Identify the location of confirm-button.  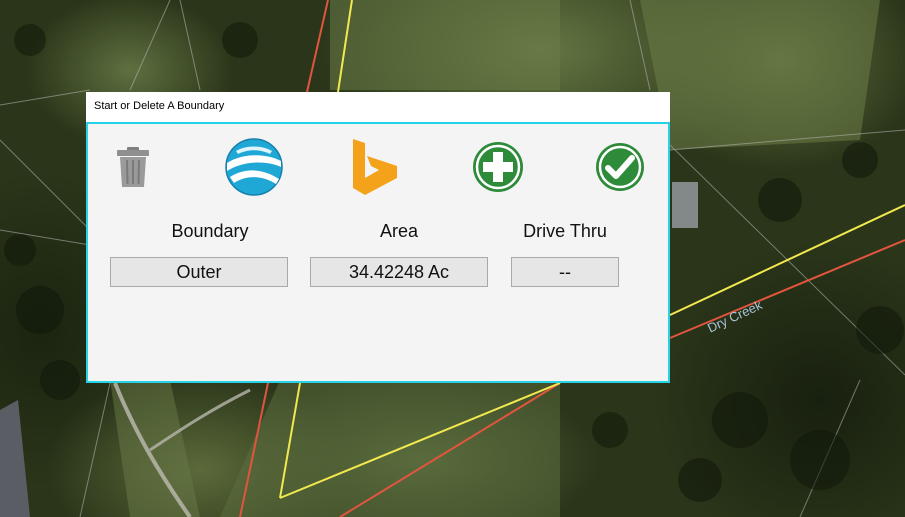
(620, 167).